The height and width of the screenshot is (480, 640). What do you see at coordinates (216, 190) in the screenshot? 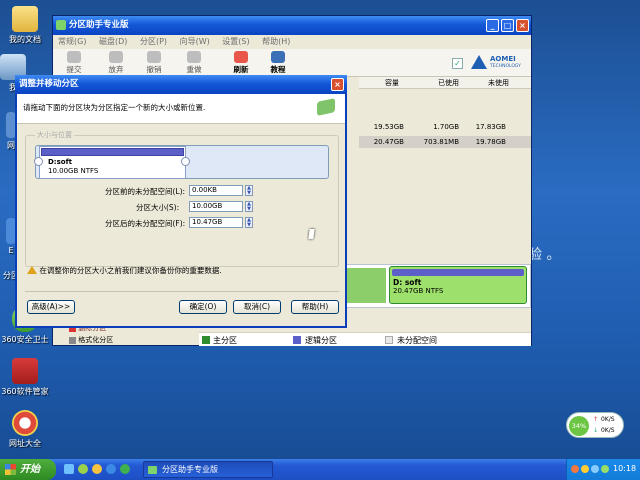
I see `field-before-input: 0.00KB` at bounding box center [216, 190].